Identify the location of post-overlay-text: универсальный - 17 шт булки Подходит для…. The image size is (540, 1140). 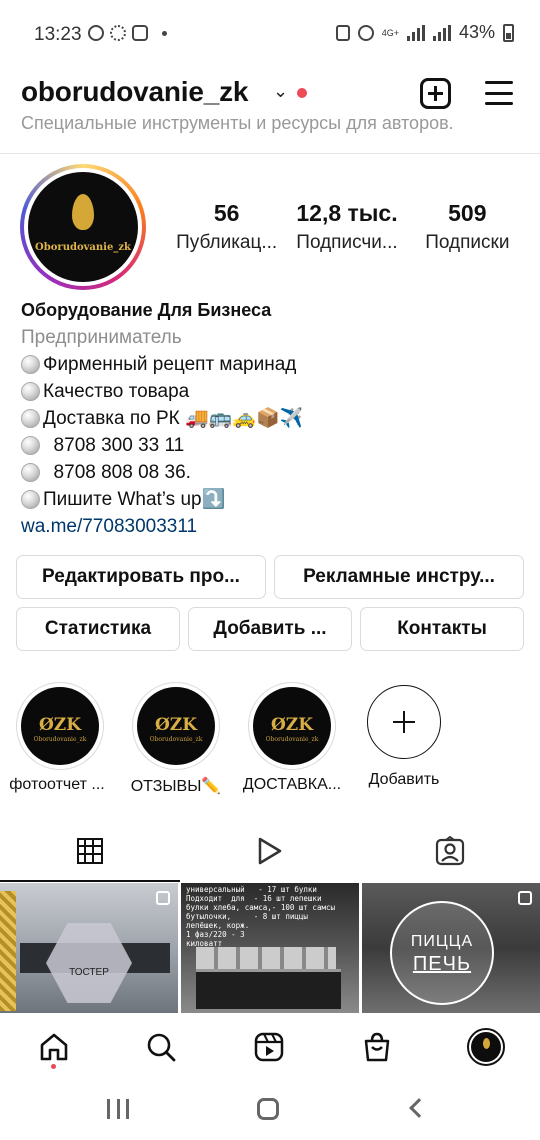
(261, 916).